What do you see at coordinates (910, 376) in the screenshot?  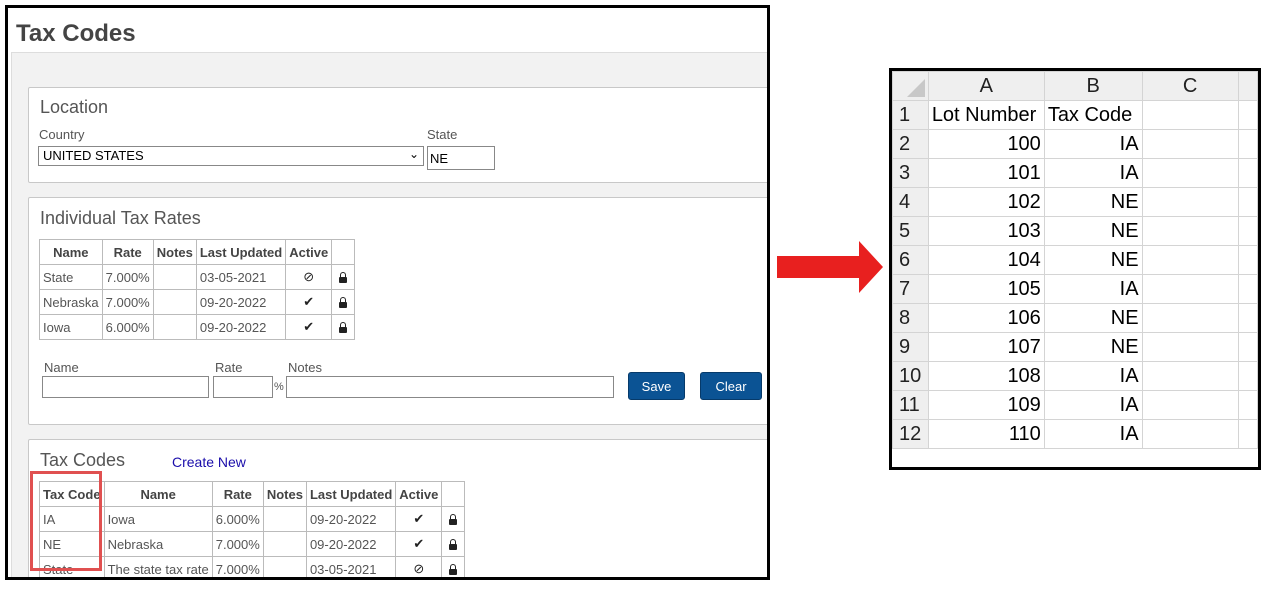 I see `row-header: 10` at bounding box center [910, 376].